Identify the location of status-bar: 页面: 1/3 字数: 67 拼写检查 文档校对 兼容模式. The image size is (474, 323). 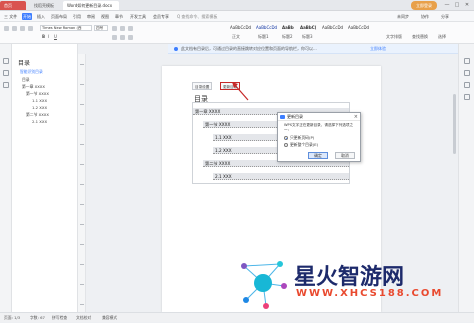
(237, 317).